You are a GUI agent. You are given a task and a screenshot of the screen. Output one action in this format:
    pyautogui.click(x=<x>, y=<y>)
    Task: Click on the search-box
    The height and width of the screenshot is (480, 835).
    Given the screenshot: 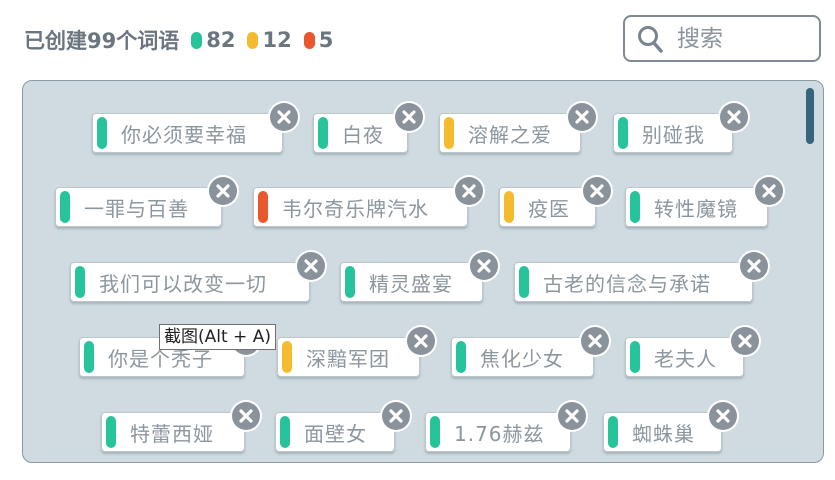 What is the action you would take?
    pyautogui.click(x=722, y=38)
    